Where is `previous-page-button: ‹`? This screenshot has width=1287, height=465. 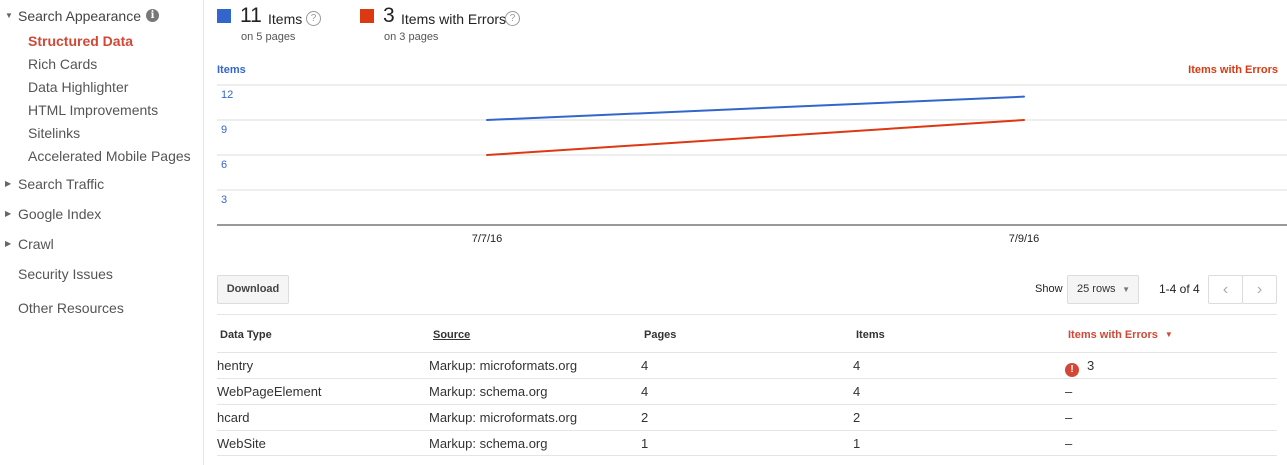 previous-page-button: ‹ is located at coordinates (1225, 289).